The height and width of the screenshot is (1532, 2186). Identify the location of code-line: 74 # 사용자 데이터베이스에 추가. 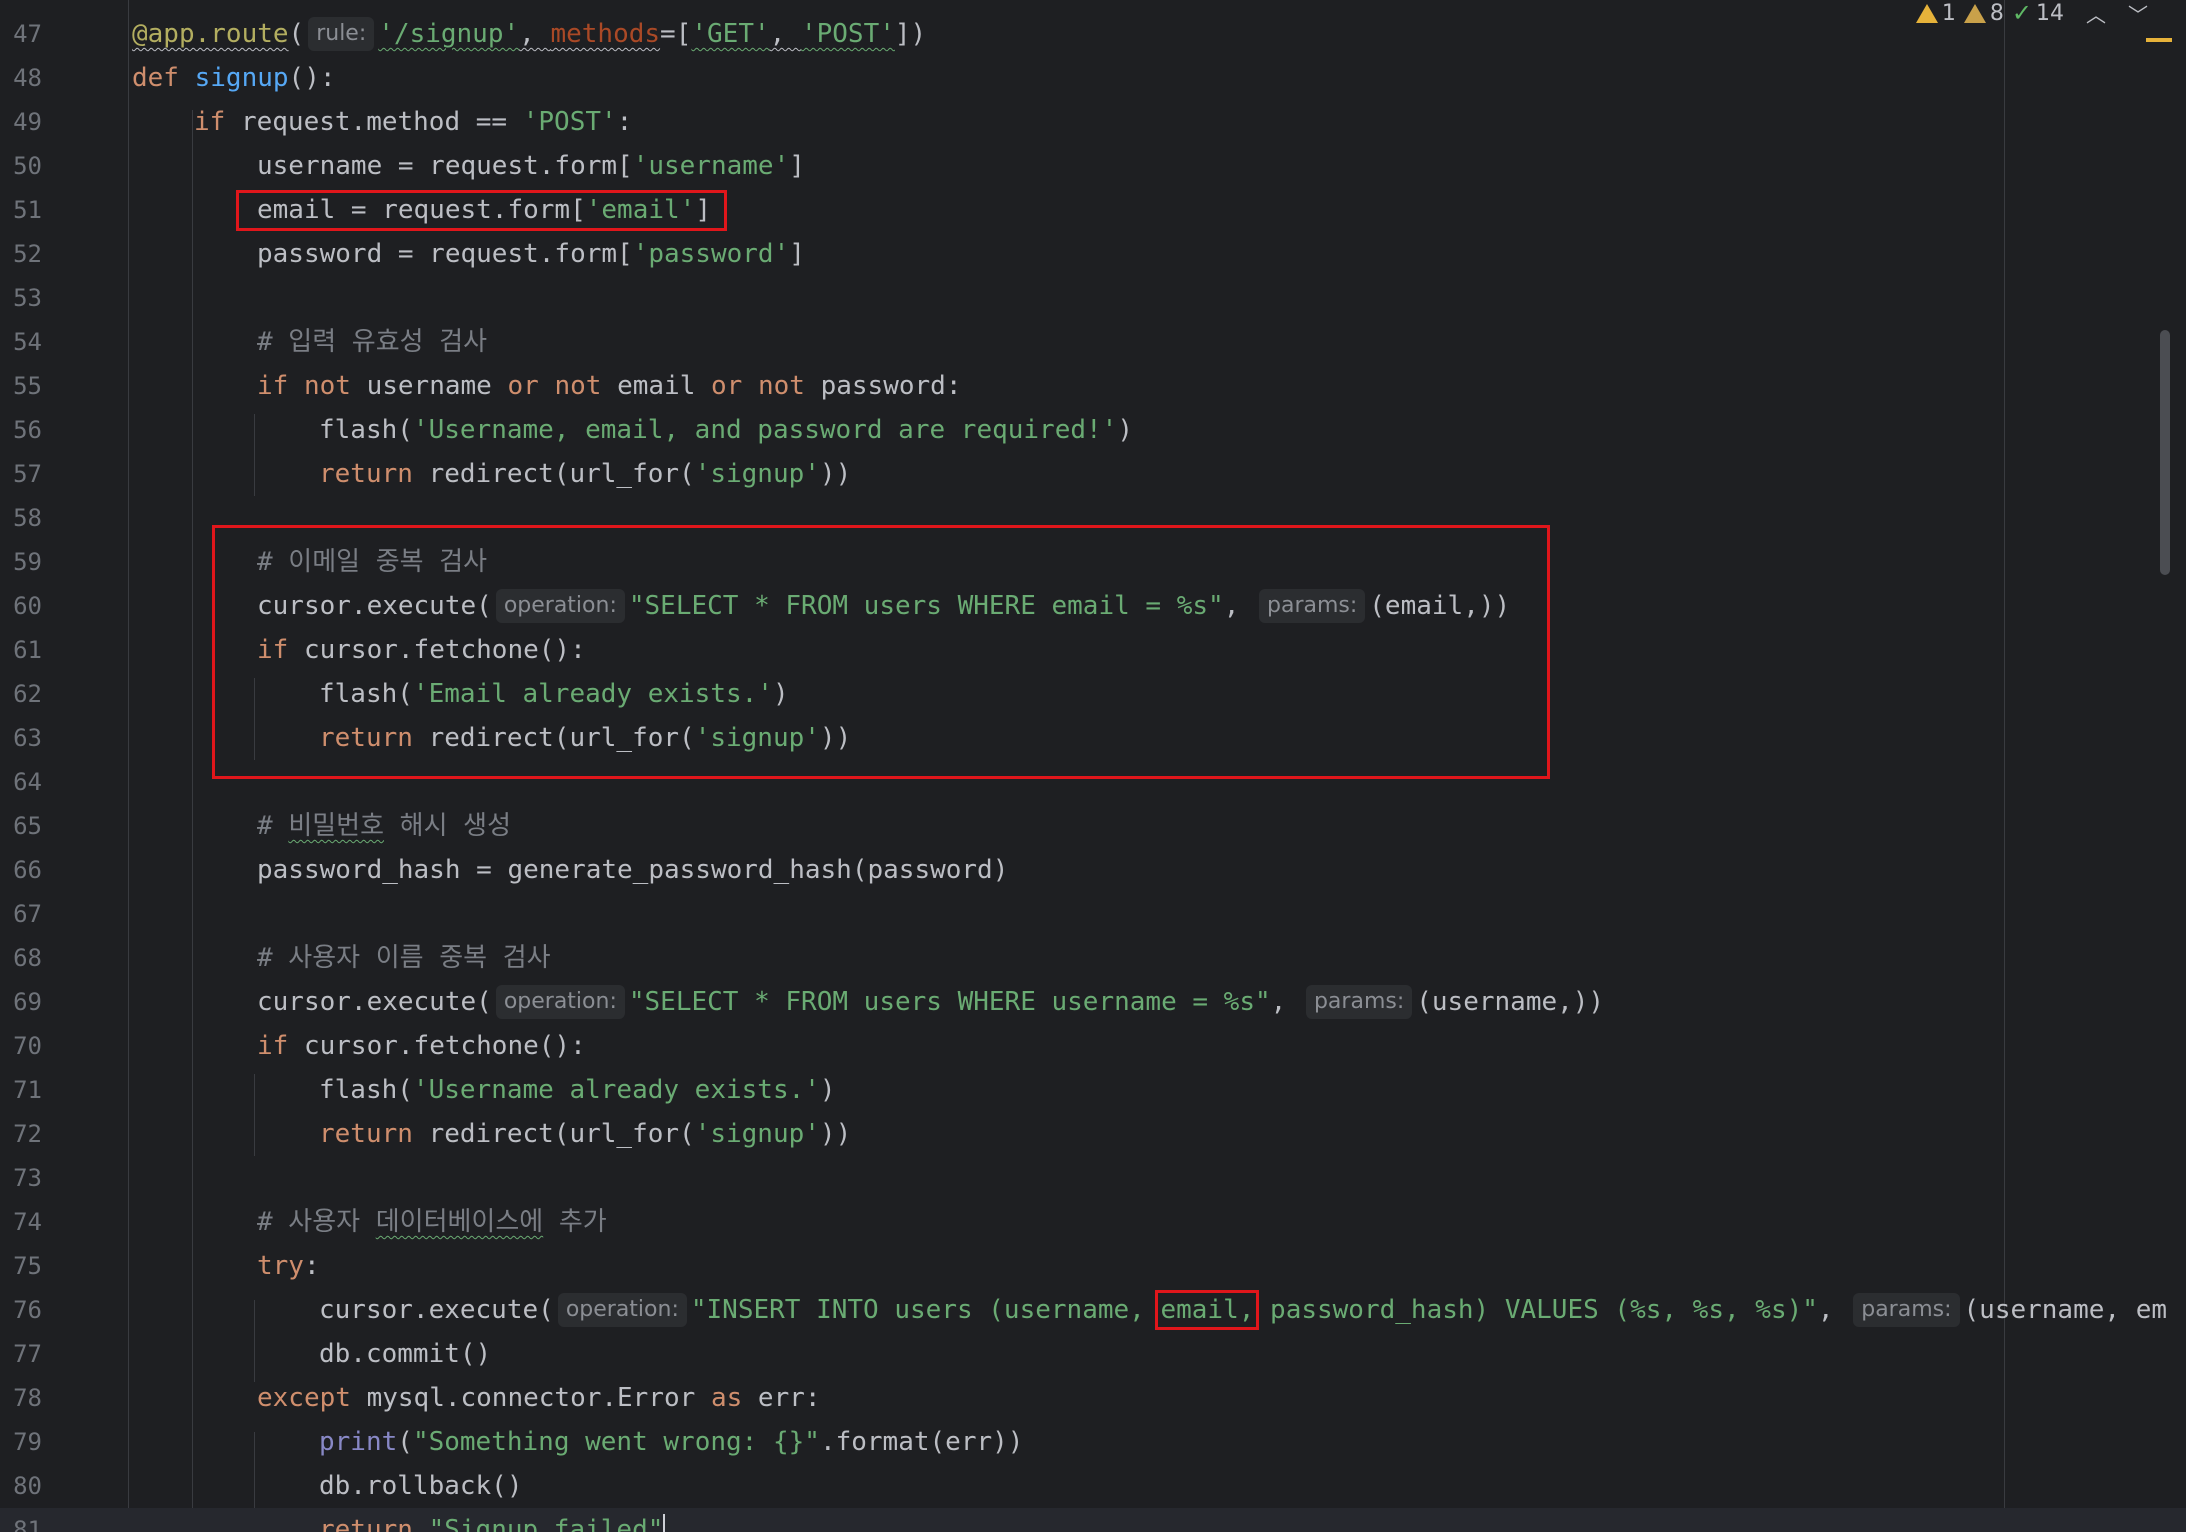
(1093, 1222).